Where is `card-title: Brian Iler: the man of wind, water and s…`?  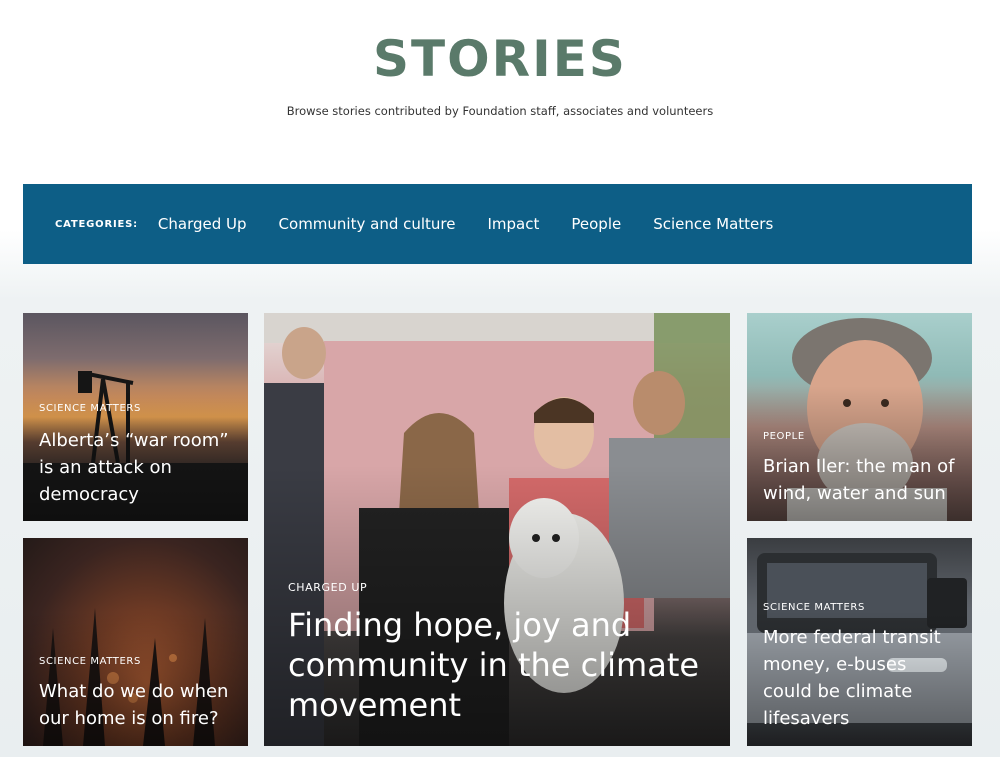
card-title: Brian Iler: the man of wind, water and s… is located at coordinates (859, 480).